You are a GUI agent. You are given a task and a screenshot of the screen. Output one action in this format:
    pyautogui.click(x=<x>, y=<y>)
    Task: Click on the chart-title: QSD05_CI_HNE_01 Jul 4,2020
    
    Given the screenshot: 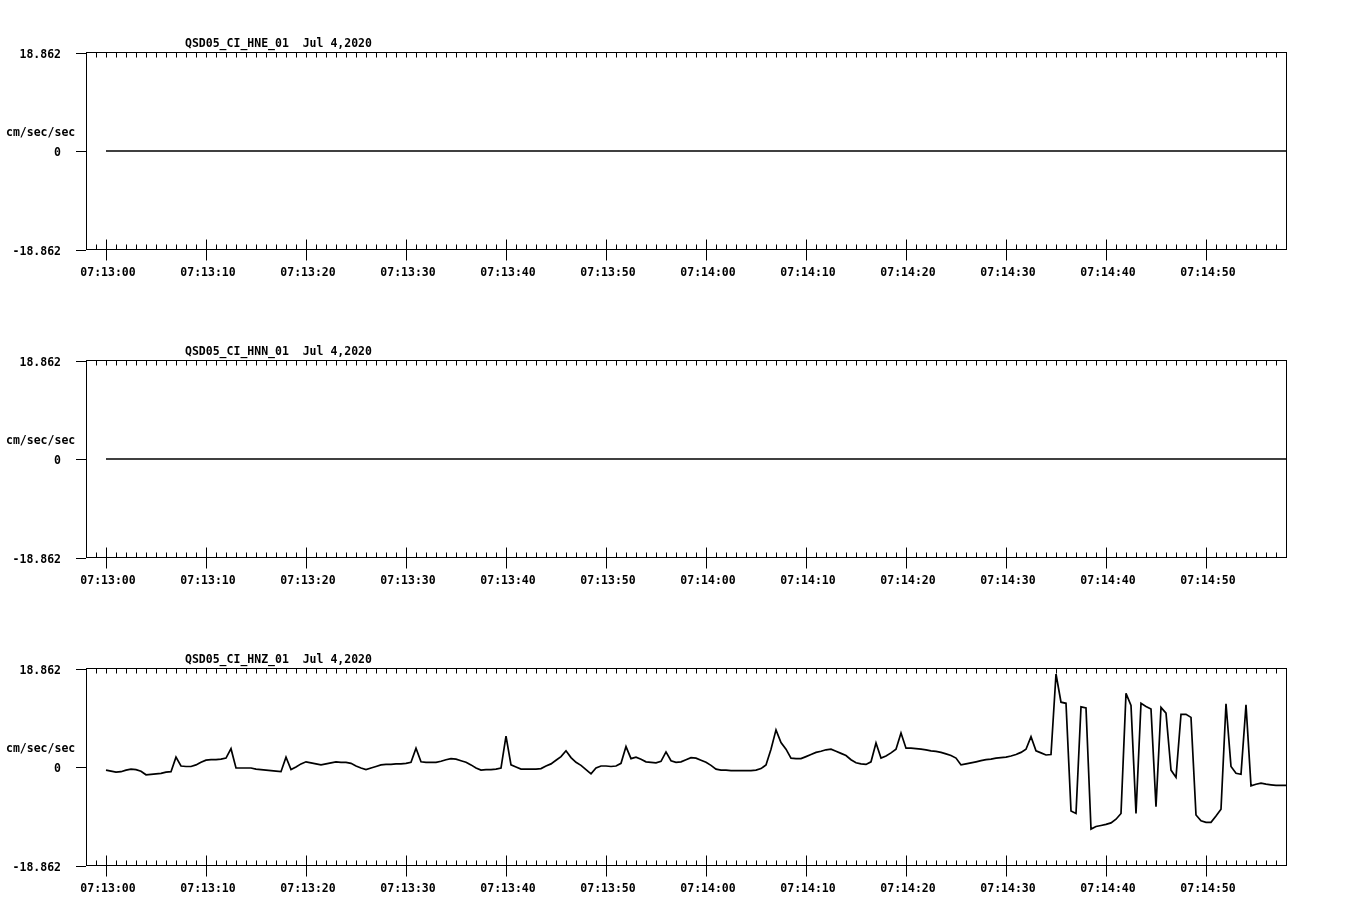 What is the action you would take?
    pyautogui.click(x=278, y=42)
    